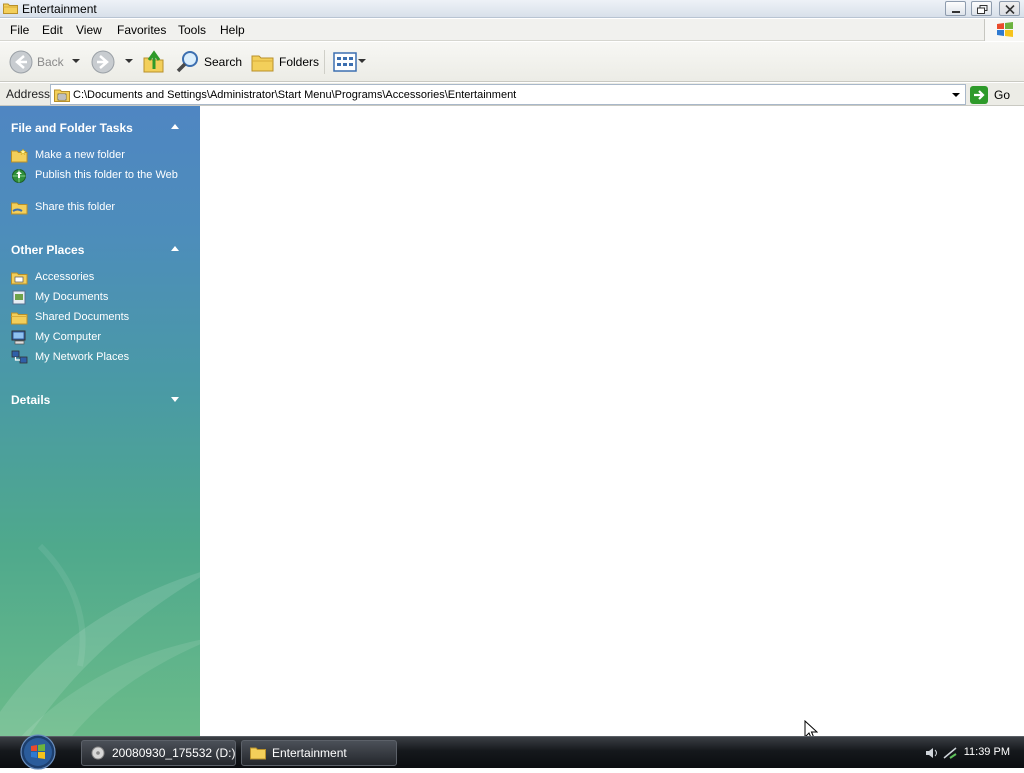 The width and height of the screenshot is (1024, 773). Describe the element at coordinates (19, 30) in the screenshot. I see `menu-file: File` at that location.